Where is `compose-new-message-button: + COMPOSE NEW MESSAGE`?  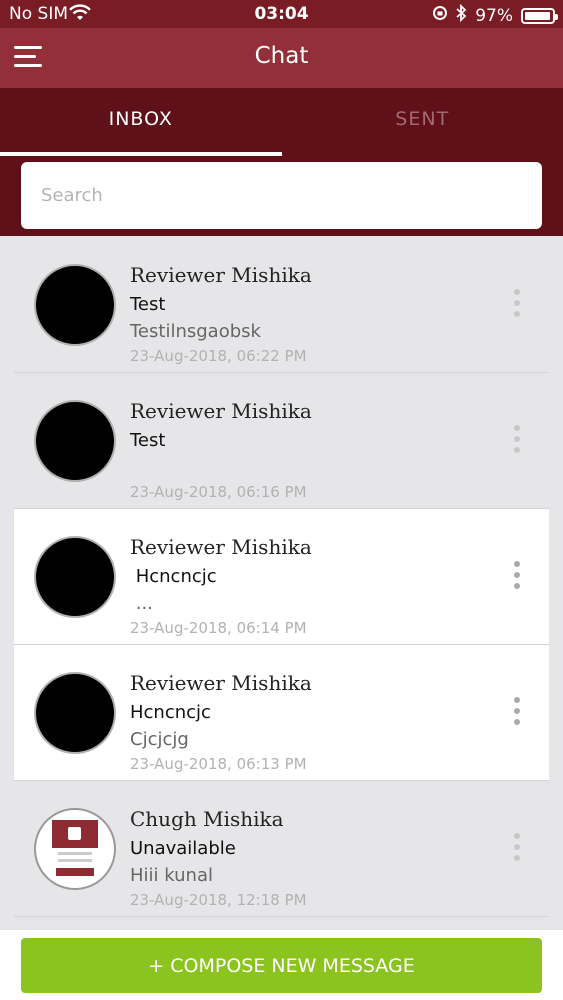
compose-new-message-button: + COMPOSE NEW MESSAGE is located at coordinates (281, 965).